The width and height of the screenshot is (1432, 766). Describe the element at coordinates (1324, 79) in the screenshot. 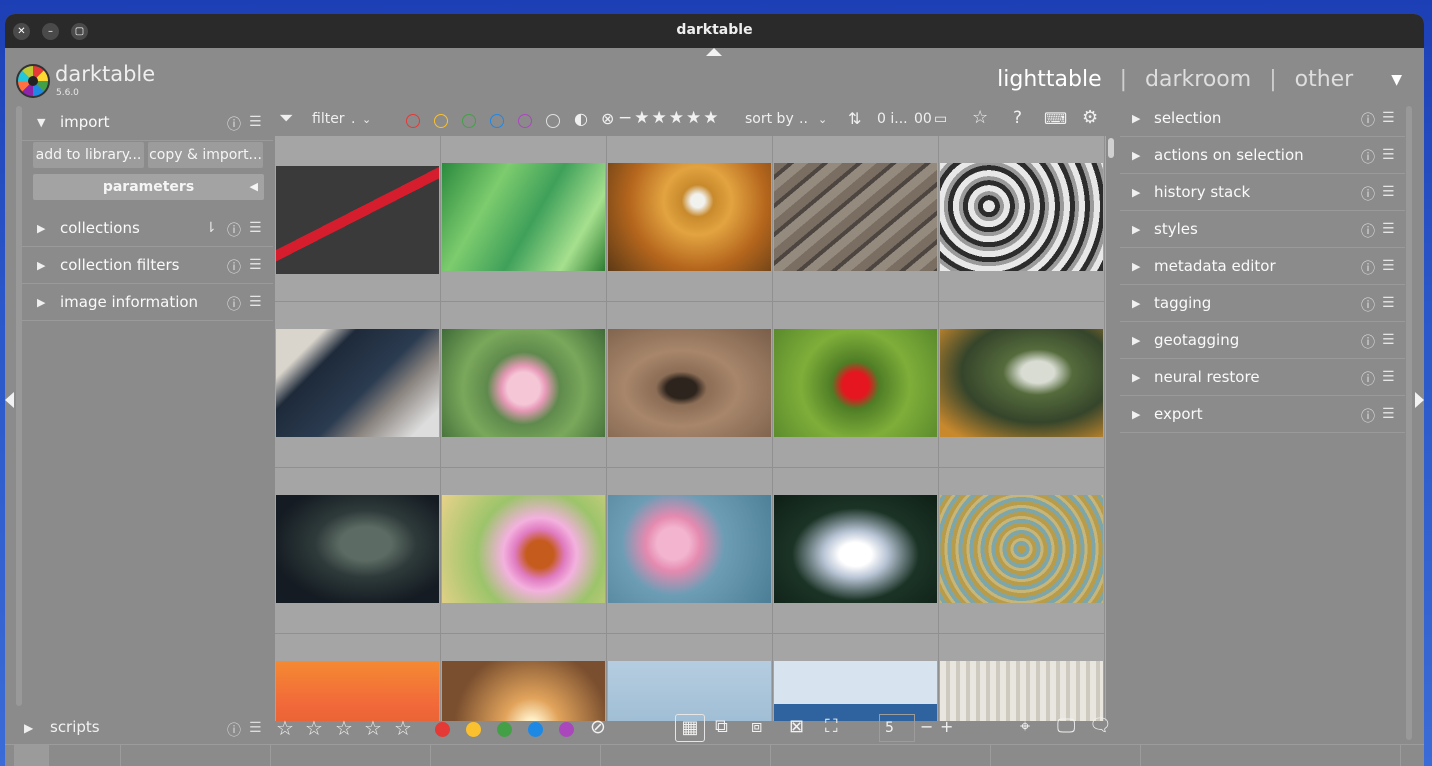

I see `view-other: other` at that location.